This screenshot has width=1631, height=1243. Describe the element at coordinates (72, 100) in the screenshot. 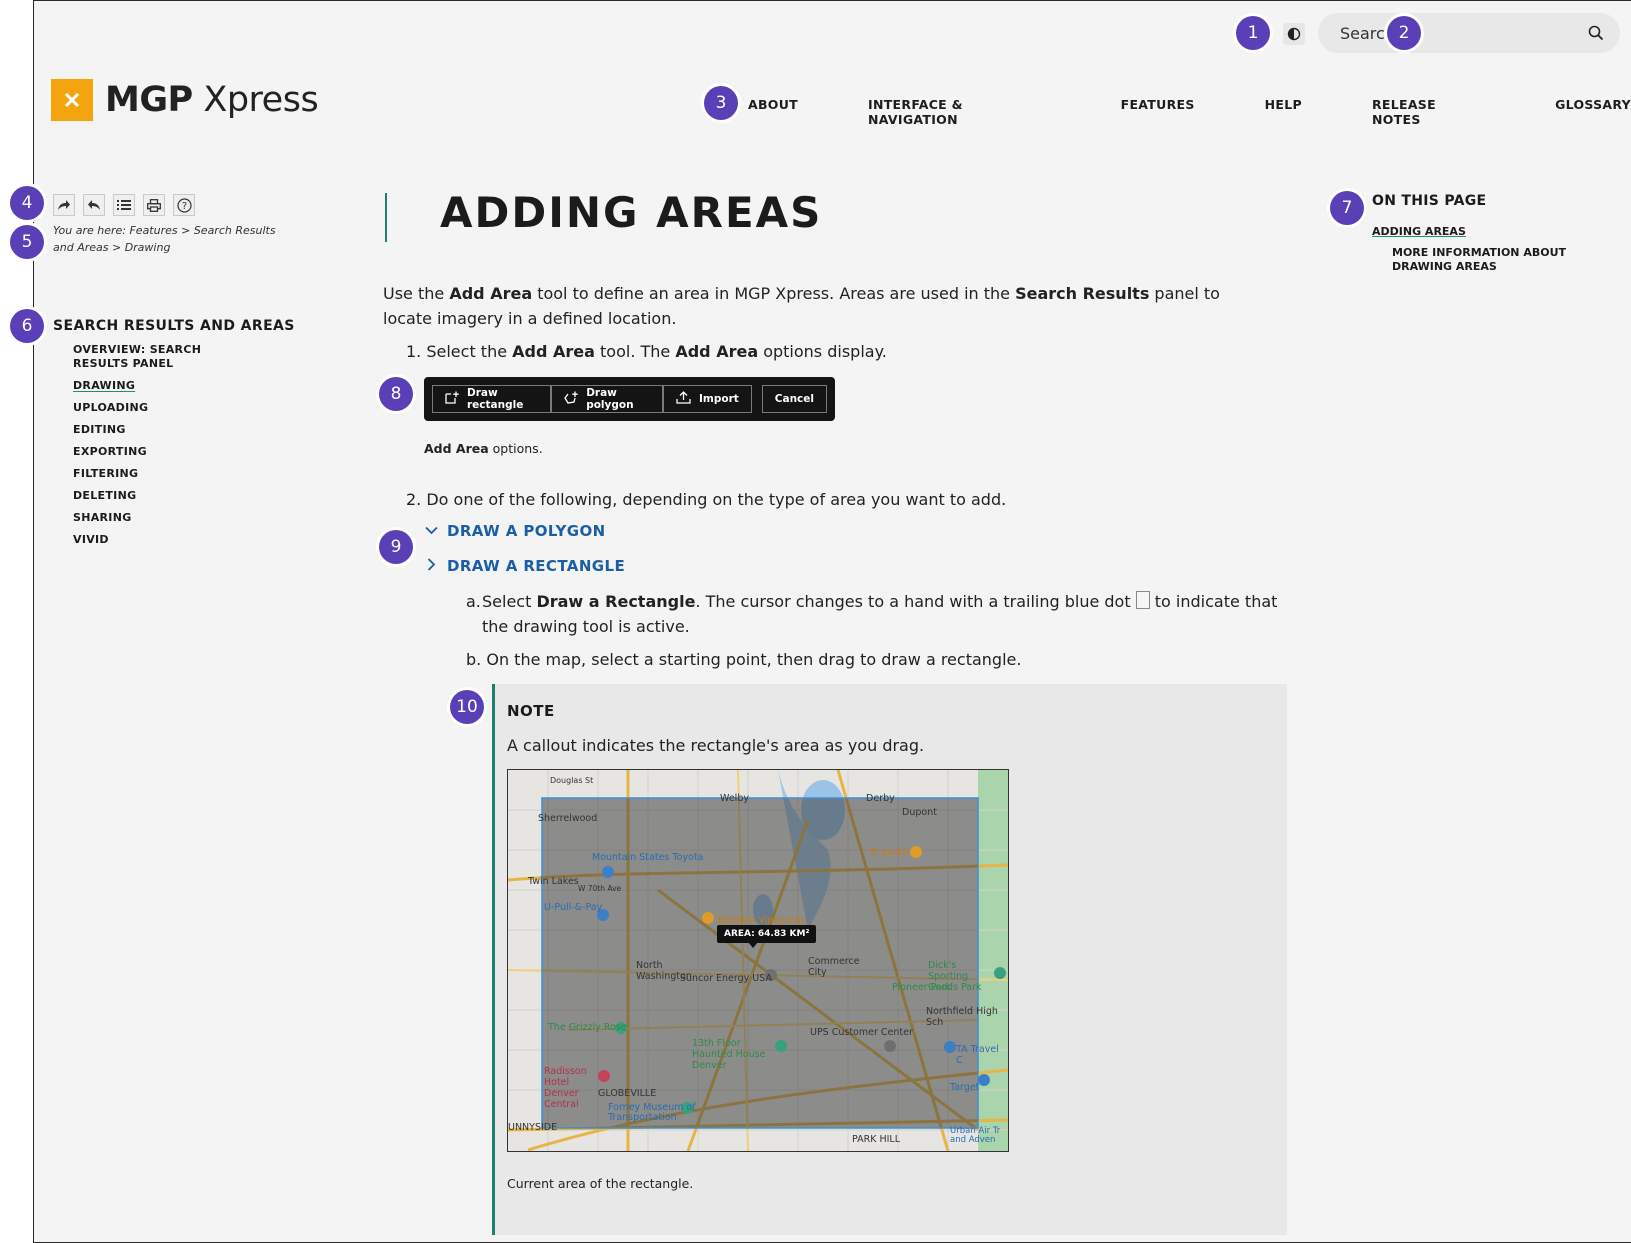

I see `logo-x-icon` at that location.